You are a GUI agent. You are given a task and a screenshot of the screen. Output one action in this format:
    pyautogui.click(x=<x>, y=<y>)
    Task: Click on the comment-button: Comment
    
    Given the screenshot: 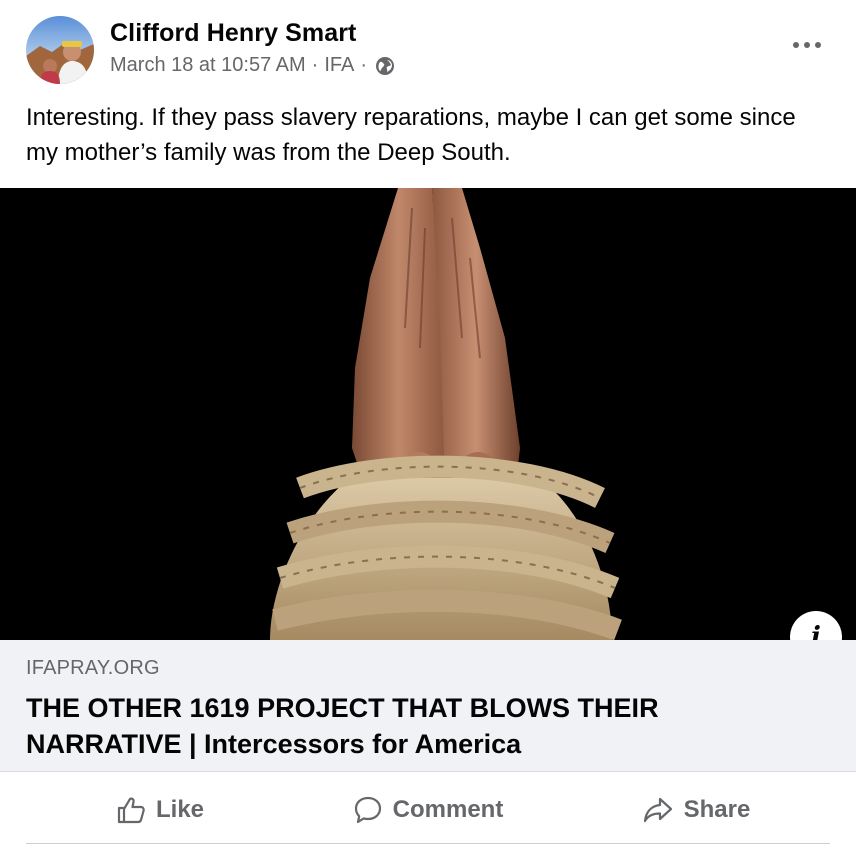 What is the action you would take?
    pyautogui.click(x=428, y=810)
    